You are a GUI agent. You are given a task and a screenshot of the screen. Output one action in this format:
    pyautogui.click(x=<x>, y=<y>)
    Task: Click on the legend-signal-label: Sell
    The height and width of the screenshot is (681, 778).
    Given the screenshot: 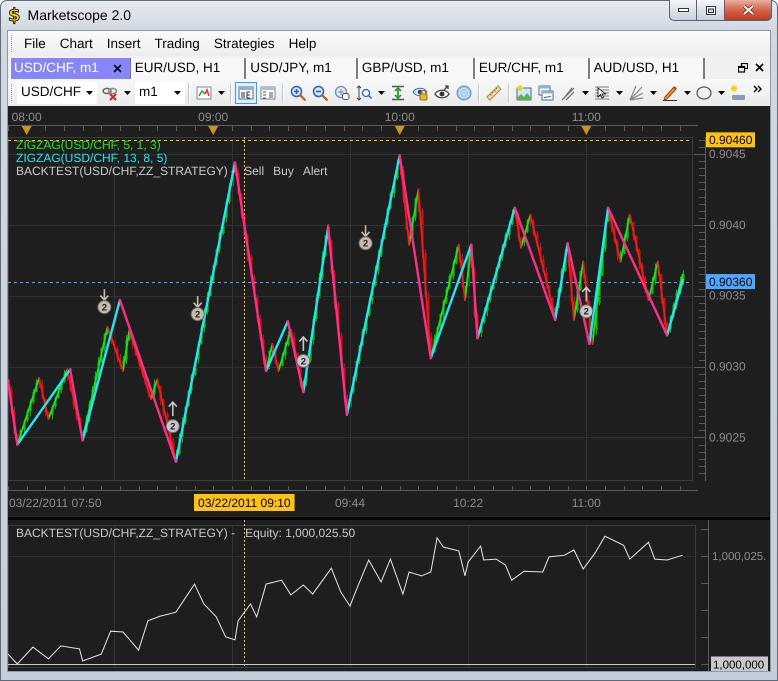 What is the action you would take?
    pyautogui.click(x=254, y=171)
    